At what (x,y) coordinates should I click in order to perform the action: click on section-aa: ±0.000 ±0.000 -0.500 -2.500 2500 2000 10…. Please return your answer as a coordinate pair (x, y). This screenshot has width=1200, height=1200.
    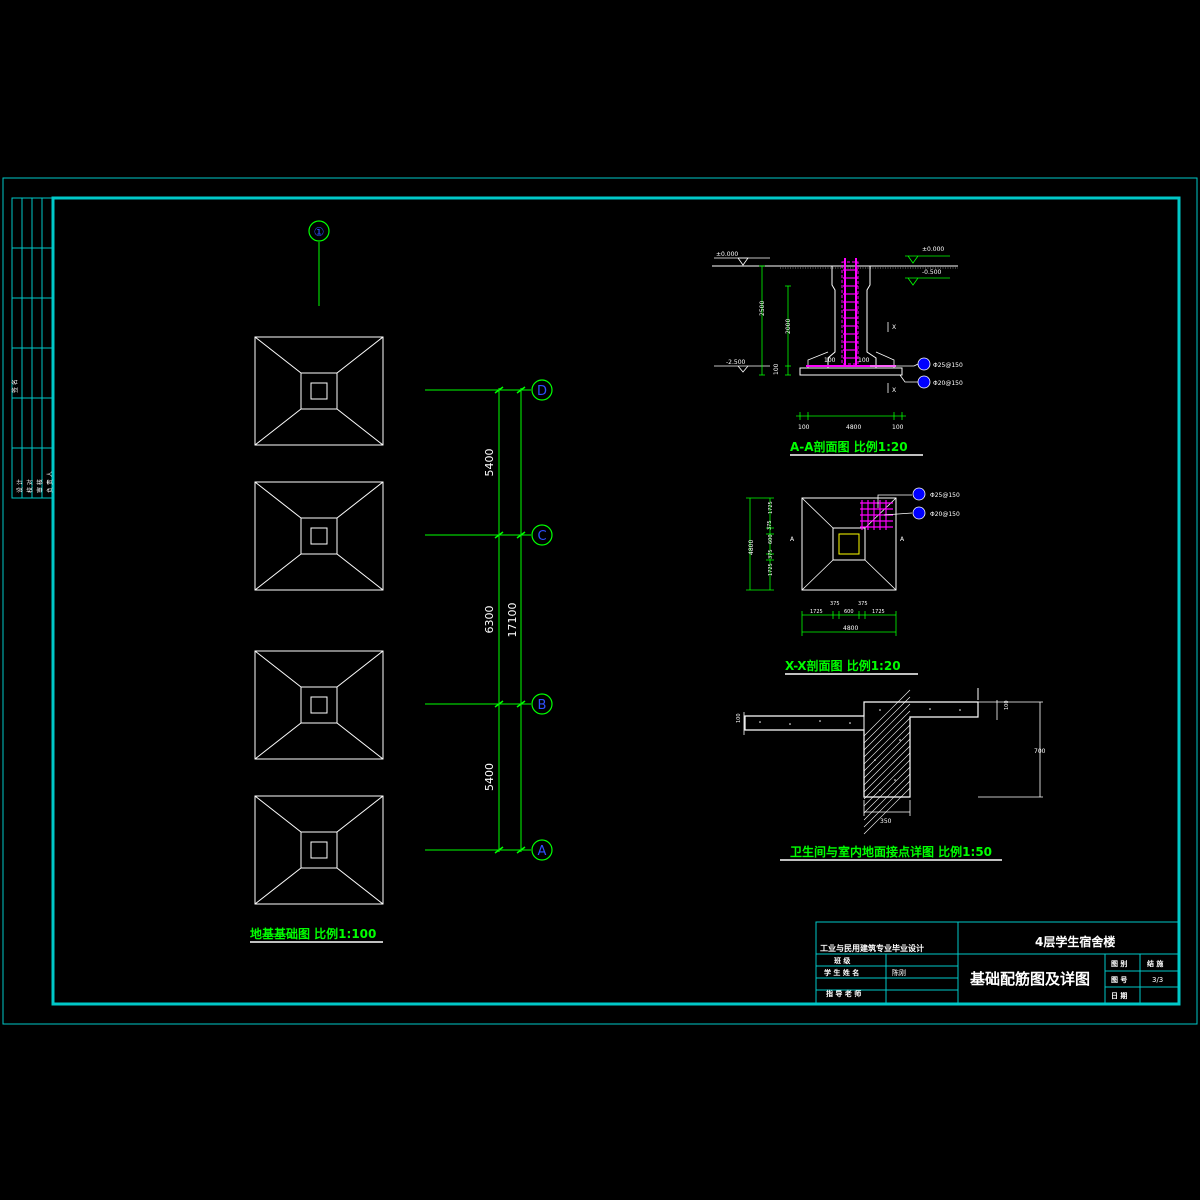
    Looking at the image, I should click on (837, 351).